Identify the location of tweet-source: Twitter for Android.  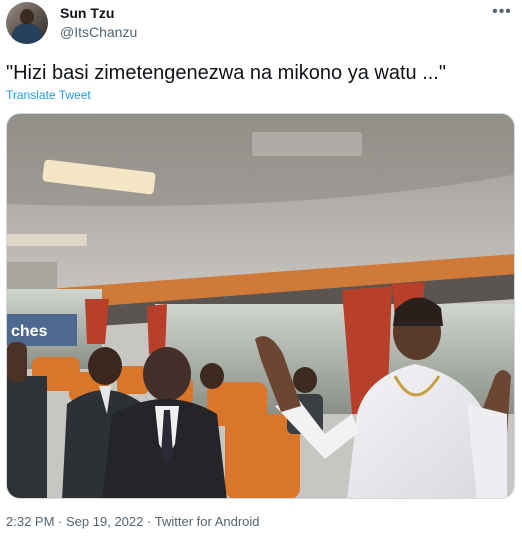
(207, 521).